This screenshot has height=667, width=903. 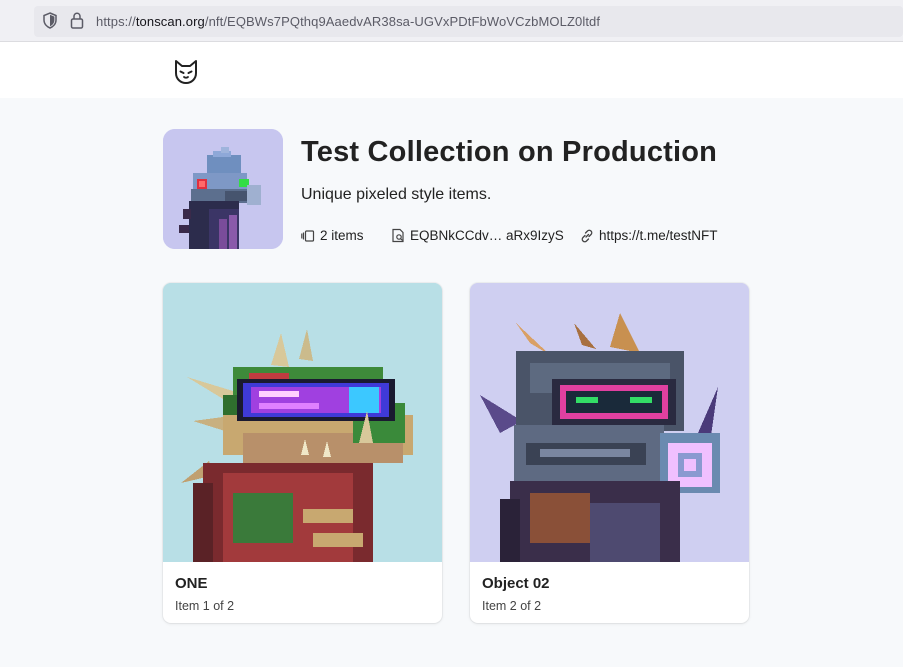 I want to click on url-host: tonscan.org, so click(x=170, y=21).